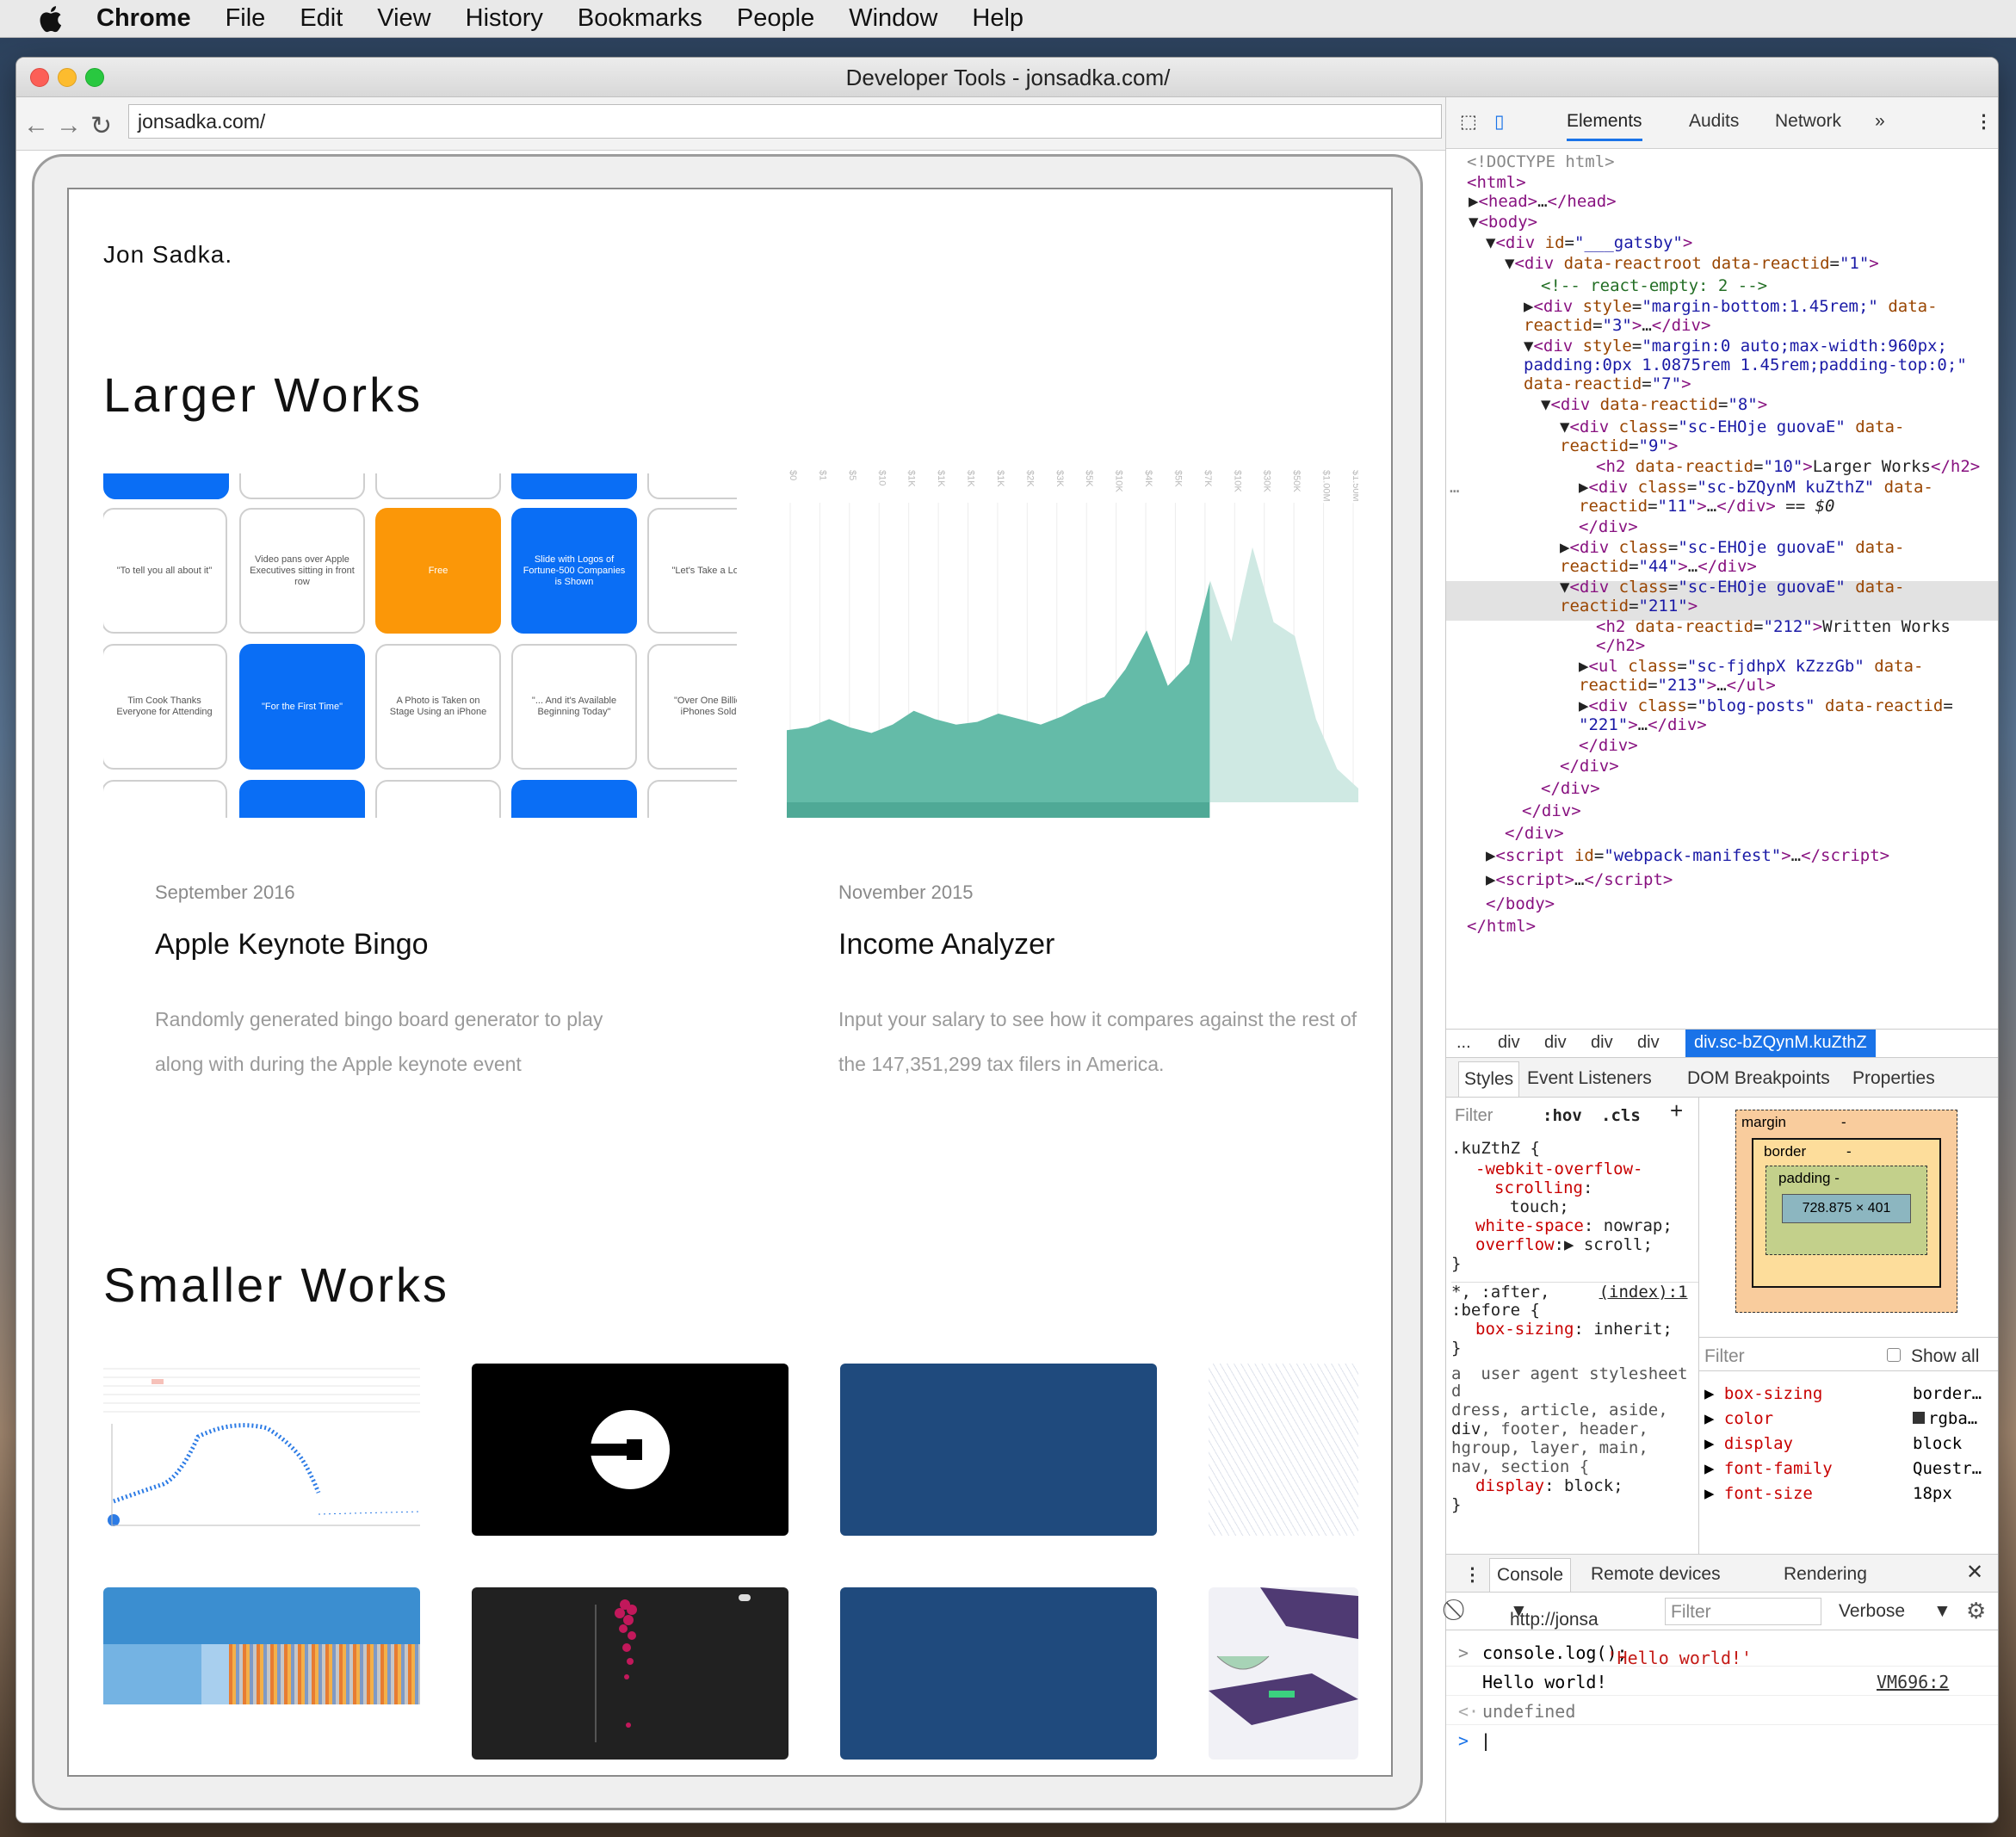  I want to click on tab-console: Console, so click(1530, 1575).